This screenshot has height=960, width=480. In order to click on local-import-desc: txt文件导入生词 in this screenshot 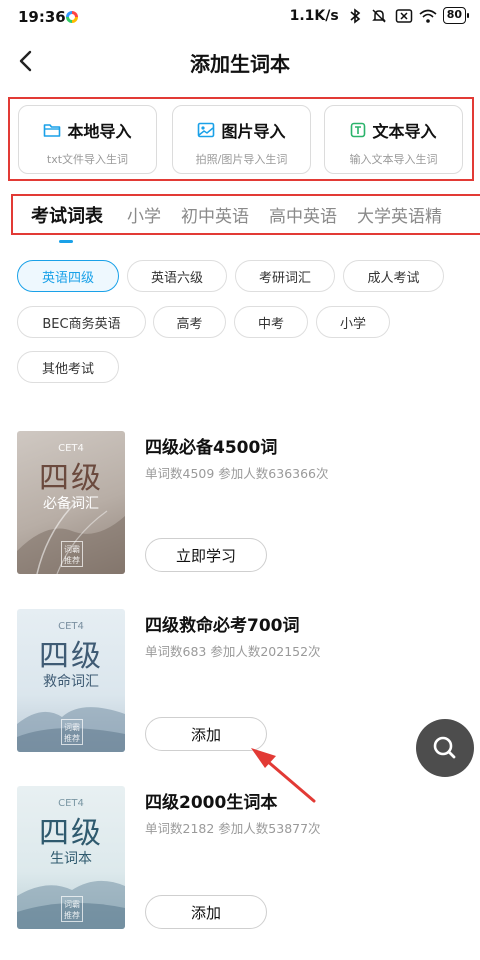, I will do `click(87, 159)`.